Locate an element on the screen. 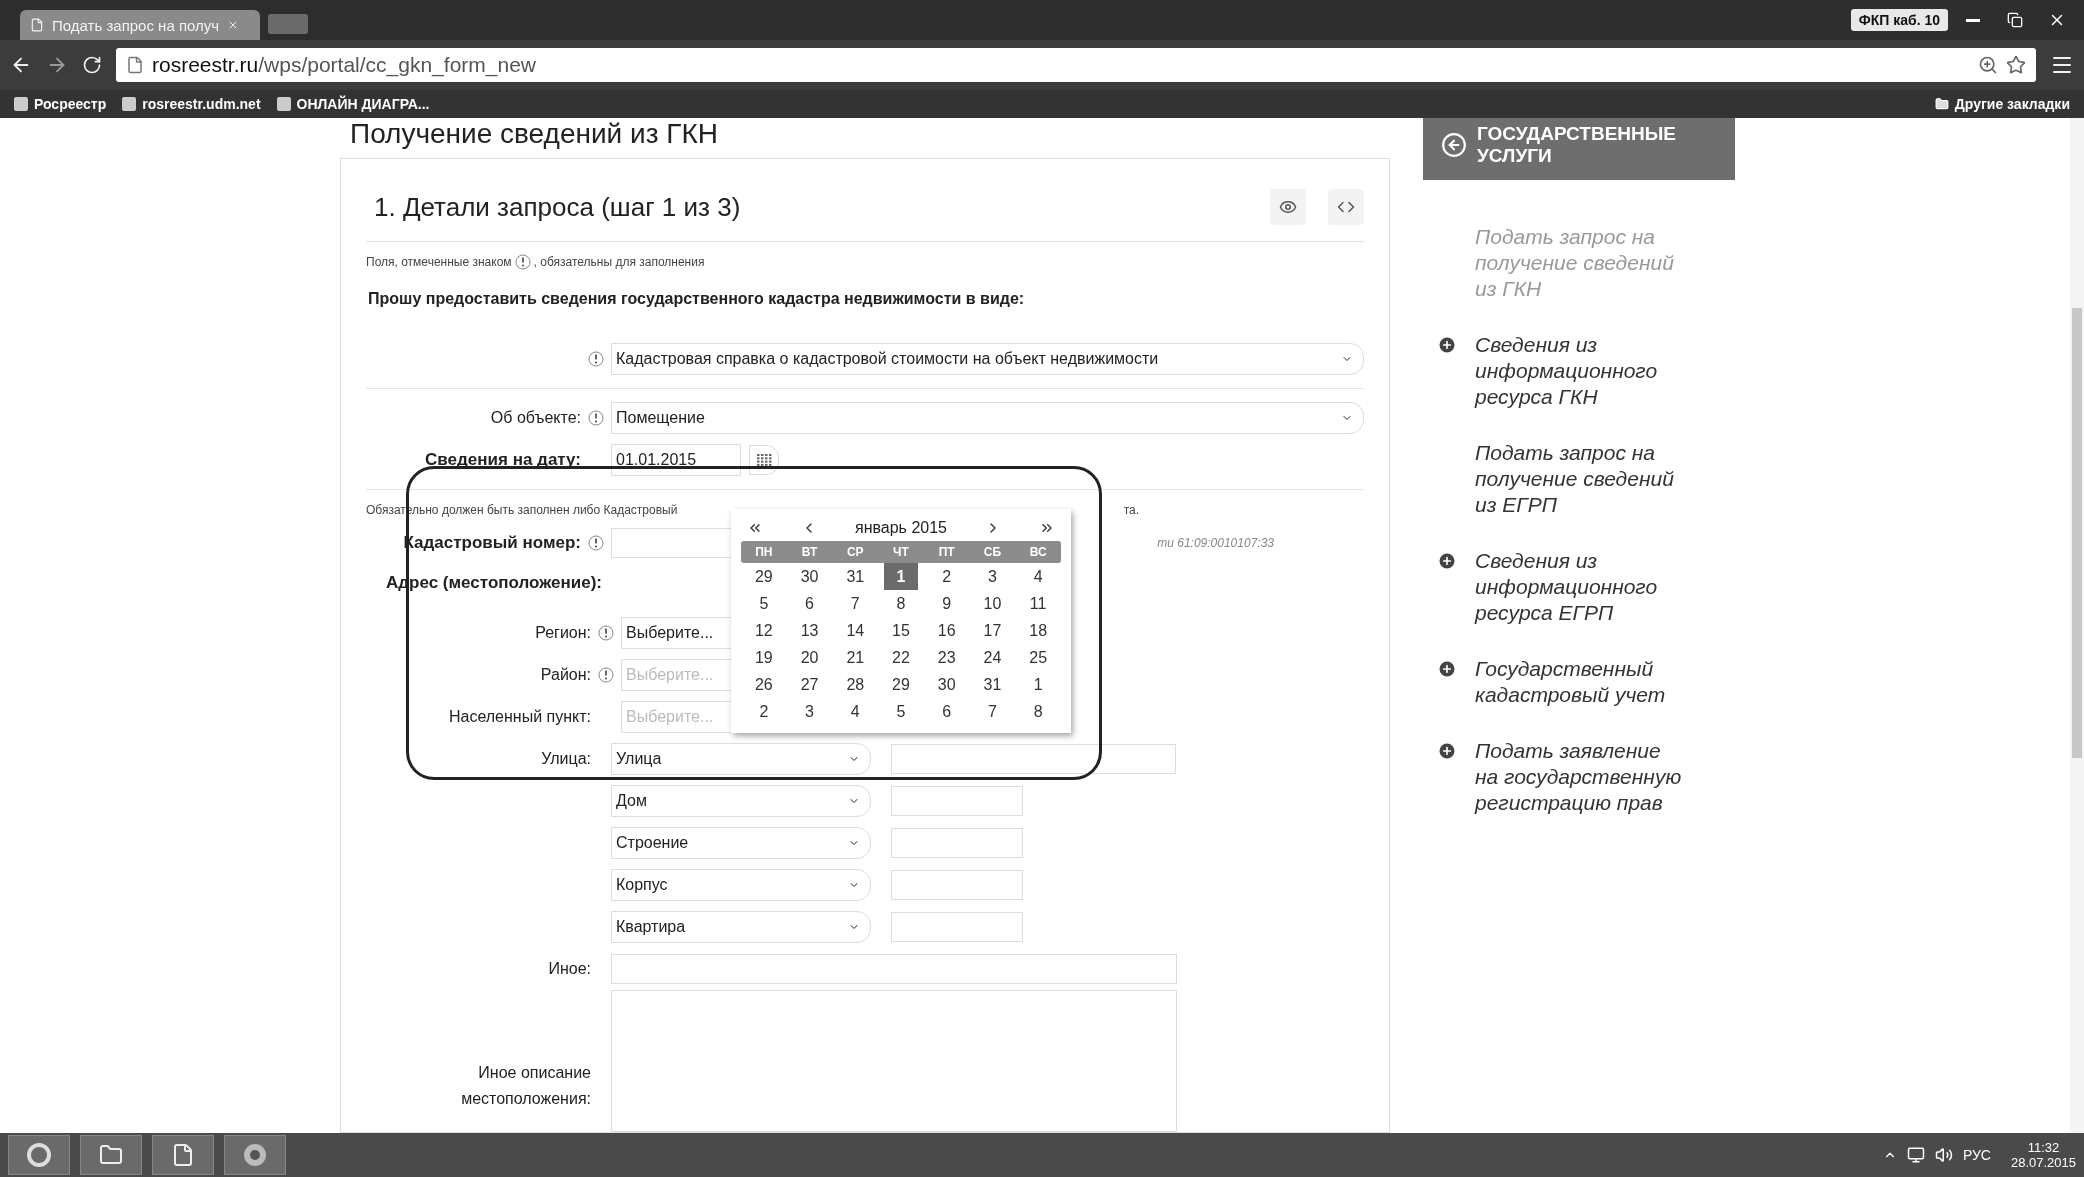 The width and height of the screenshot is (2084, 1177). address-part-select: Улица is located at coordinates (741, 759).